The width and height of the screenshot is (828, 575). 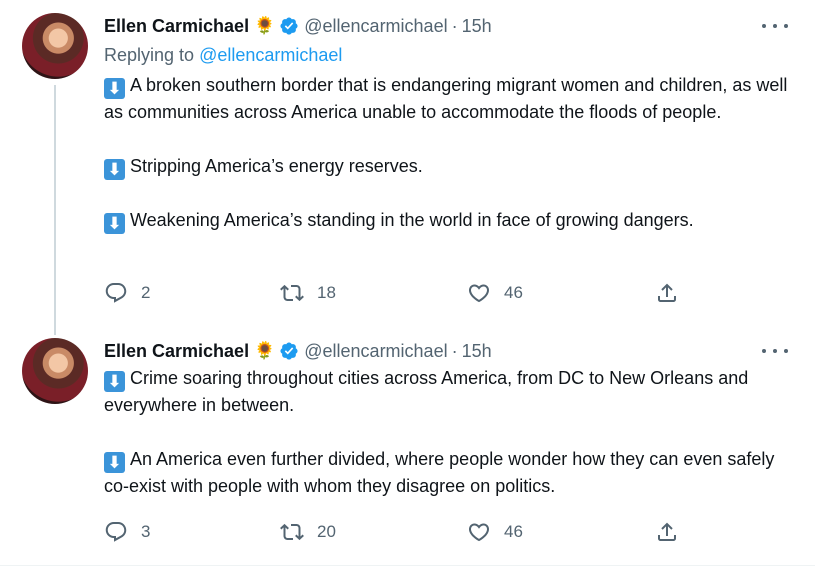 I want to click on paragraph-text: Stripping America’s energy reserves., so click(x=276, y=166).